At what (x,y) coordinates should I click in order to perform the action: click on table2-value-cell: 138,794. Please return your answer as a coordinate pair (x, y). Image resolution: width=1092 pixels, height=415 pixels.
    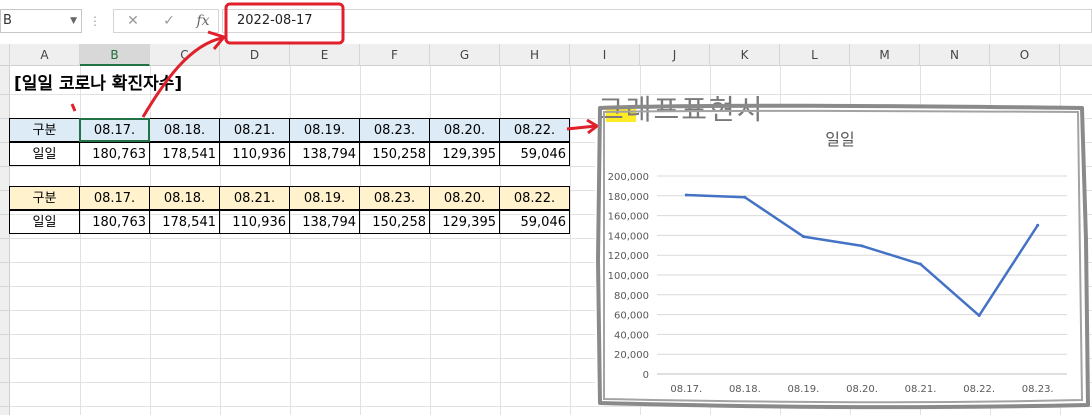
    Looking at the image, I should click on (324, 222).